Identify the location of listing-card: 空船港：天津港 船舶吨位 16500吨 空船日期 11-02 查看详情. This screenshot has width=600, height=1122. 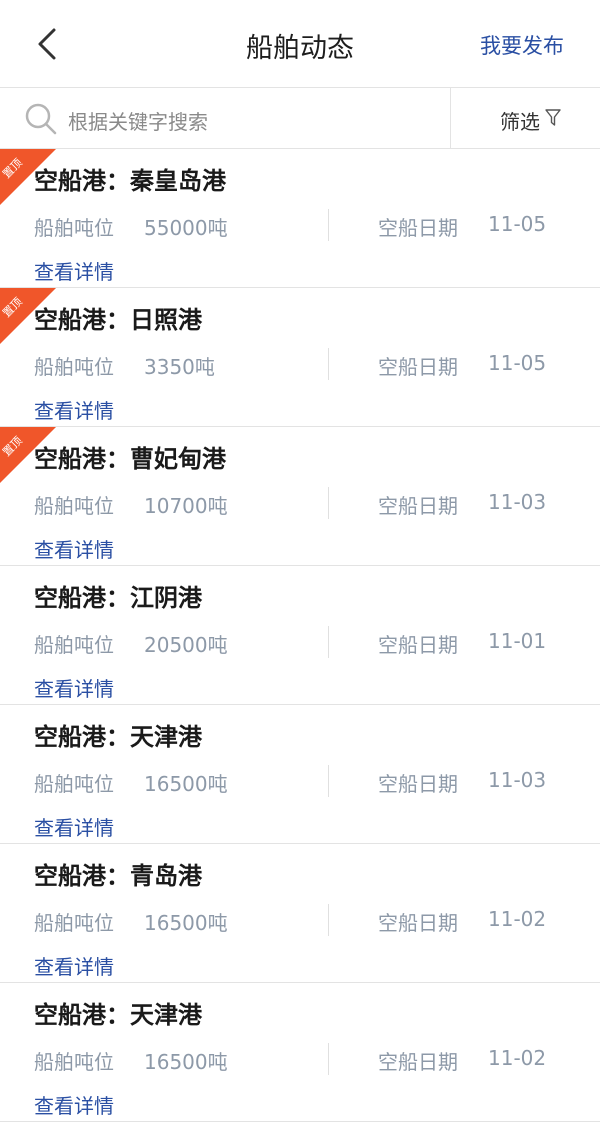
(300, 1052).